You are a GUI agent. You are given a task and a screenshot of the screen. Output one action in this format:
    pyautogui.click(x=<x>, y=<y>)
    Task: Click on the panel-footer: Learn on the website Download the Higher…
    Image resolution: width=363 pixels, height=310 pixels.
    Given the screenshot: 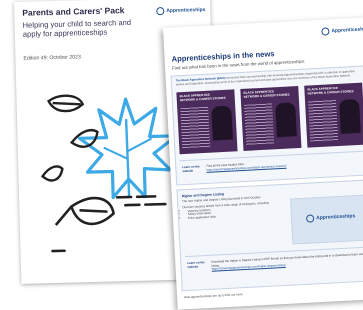 What is the action you would take?
    pyautogui.click(x=274, y=262)
    